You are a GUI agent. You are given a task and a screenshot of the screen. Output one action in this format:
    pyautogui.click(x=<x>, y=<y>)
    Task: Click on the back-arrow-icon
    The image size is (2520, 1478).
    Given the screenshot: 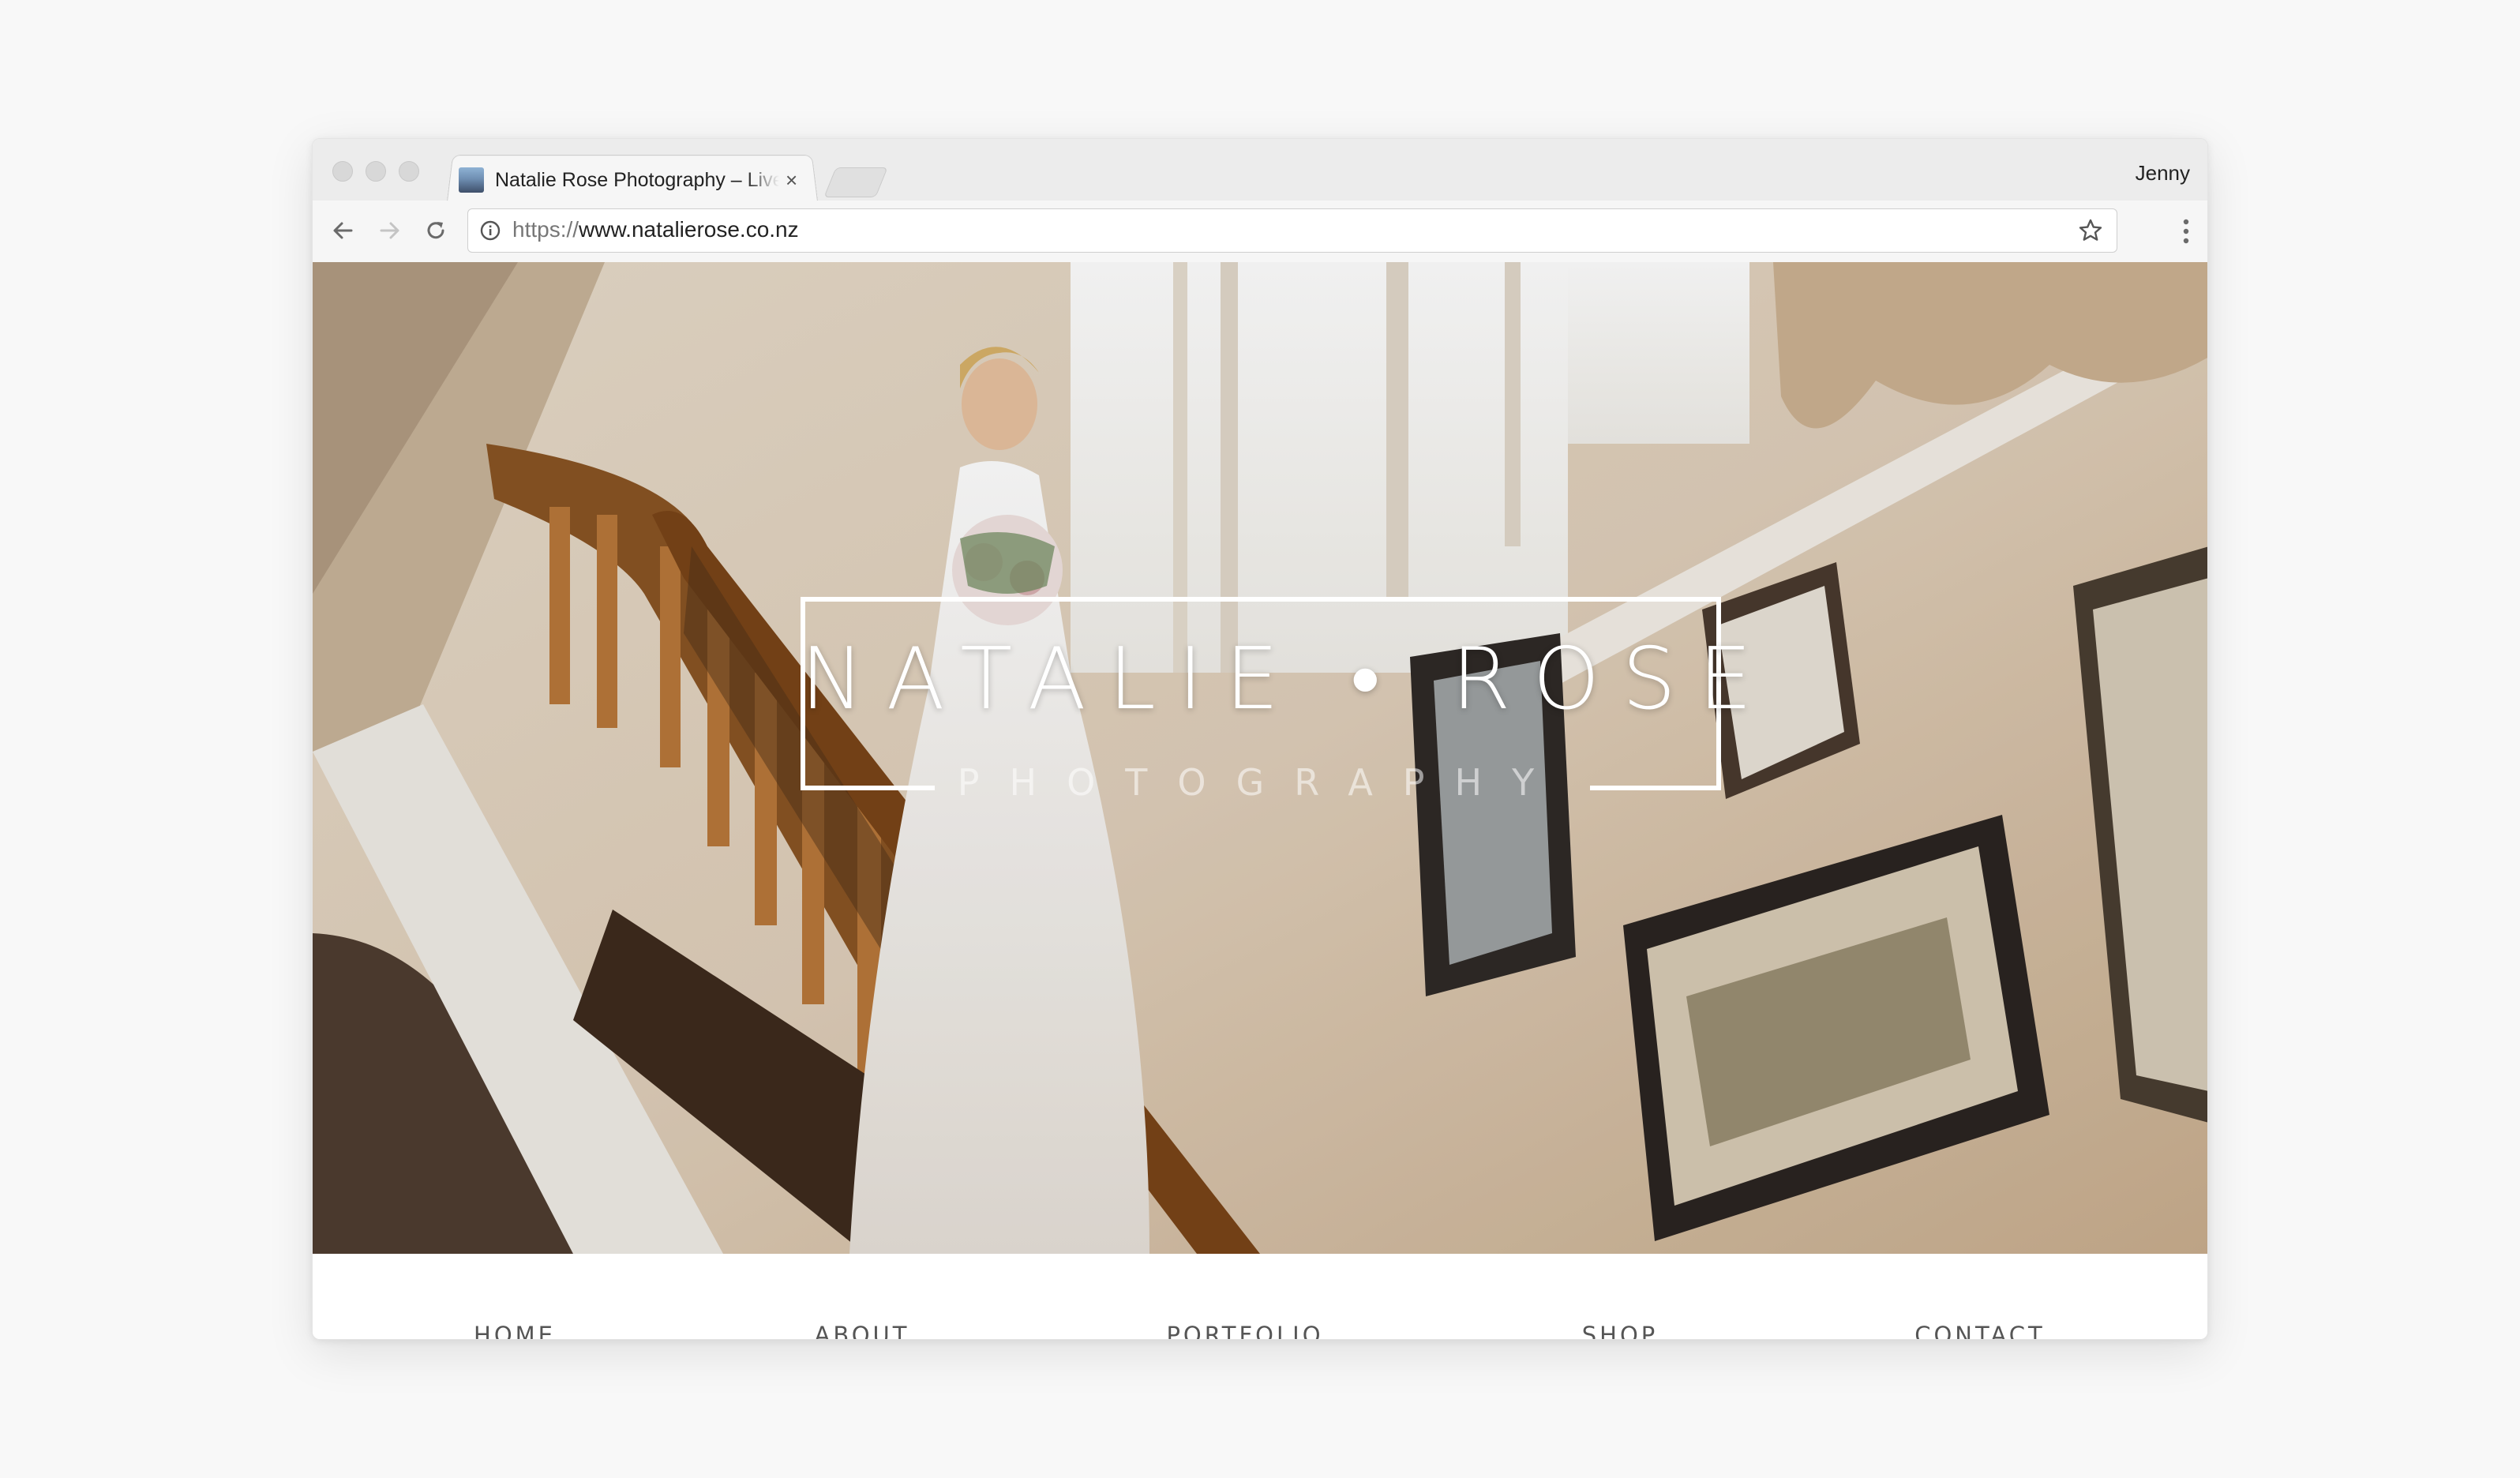 What is the action you would take?
    pyautogui.click(x=343, y=230)
    